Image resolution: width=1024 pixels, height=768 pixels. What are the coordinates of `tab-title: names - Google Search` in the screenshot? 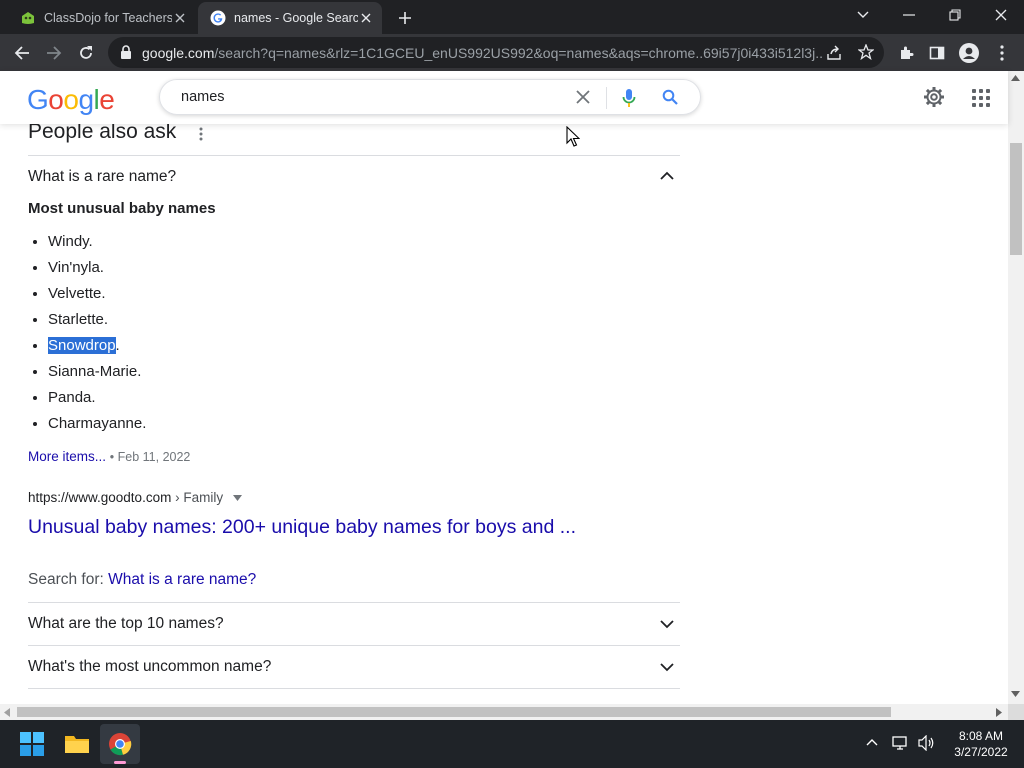 It's located at (296, 18).